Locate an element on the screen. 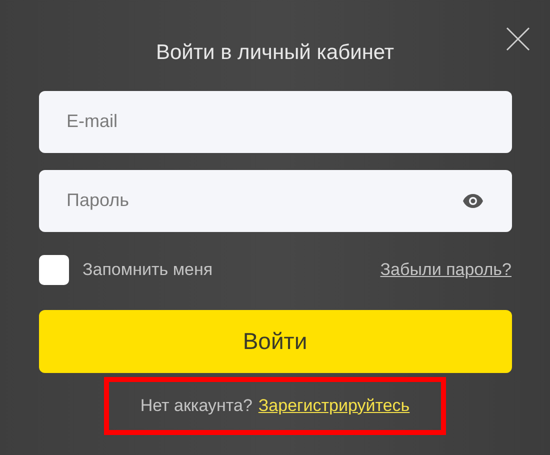  login-button: Войти is located at coordinates (275, 341).